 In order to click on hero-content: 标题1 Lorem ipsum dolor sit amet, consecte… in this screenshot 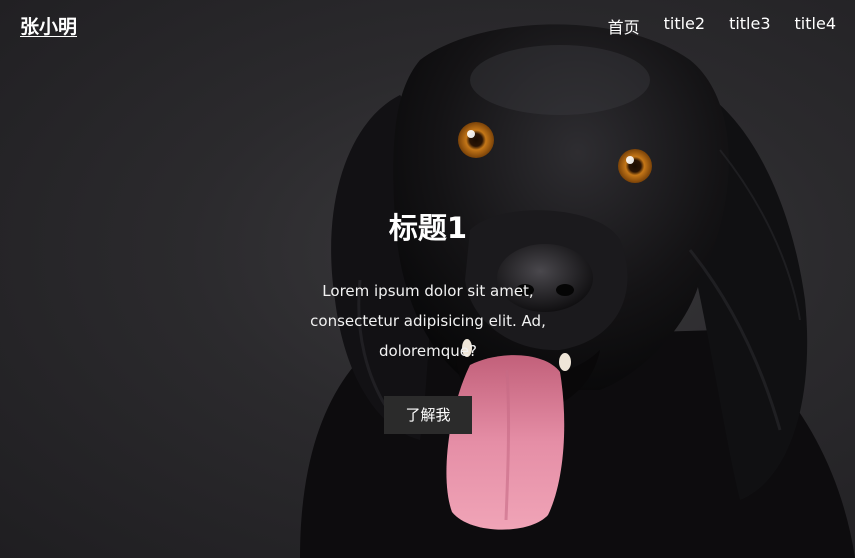, I will do `click(428, 320)`.